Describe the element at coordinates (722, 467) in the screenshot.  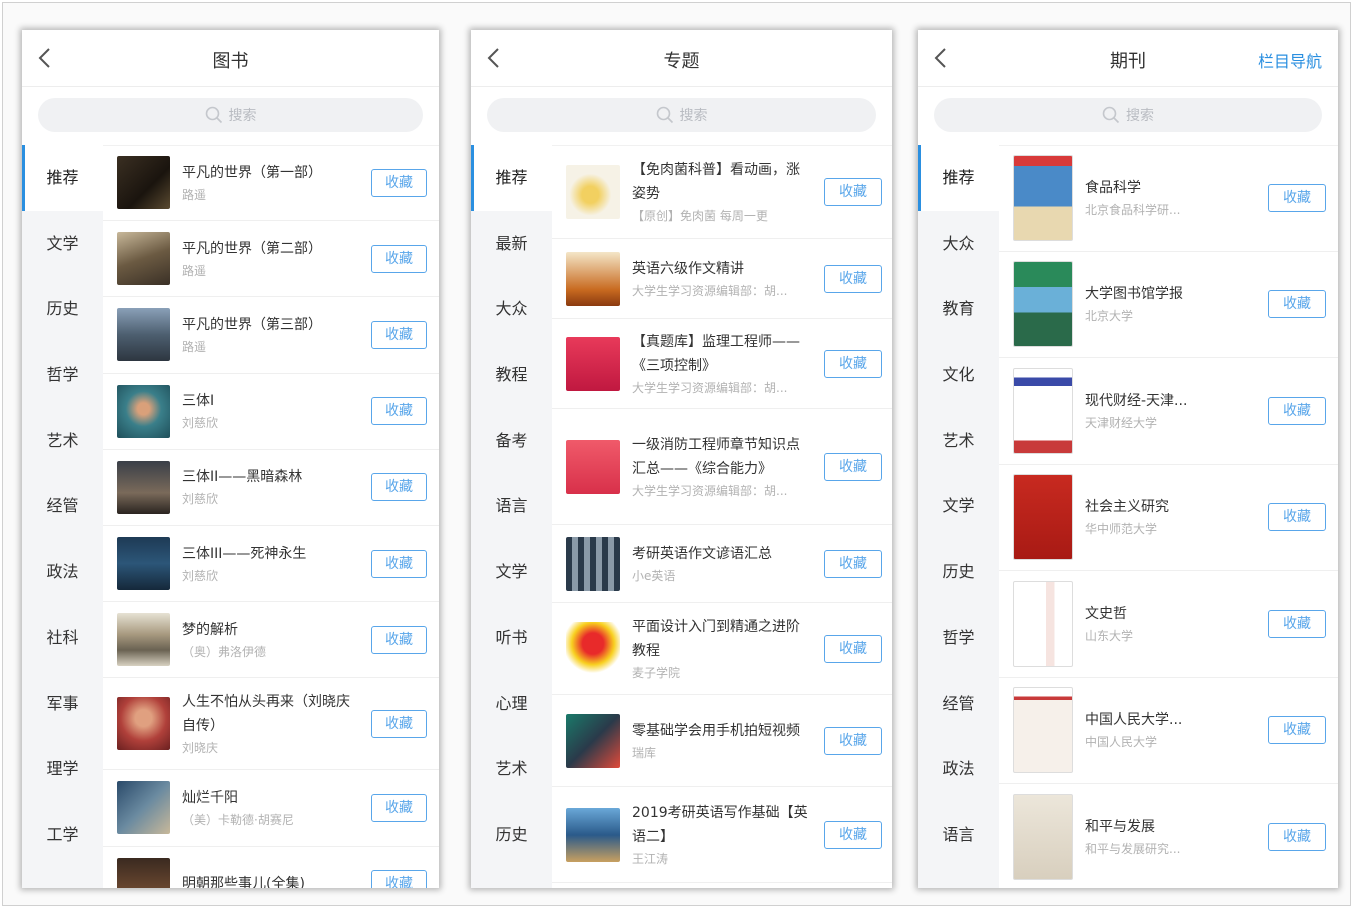
I see `list-item: 一级消防工程师章节知识点汇总——《综合能力》 大学生学习资源编辑部：胡... 收藏` at that location.